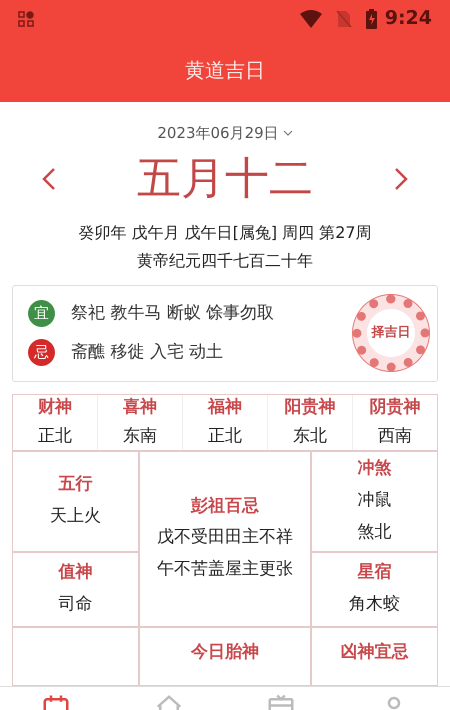 The width and height of the screenshot is (450, 710). Describe the element at coordinates (75, 572) in the screenshot. I see `cell-title: 值神` at that location.